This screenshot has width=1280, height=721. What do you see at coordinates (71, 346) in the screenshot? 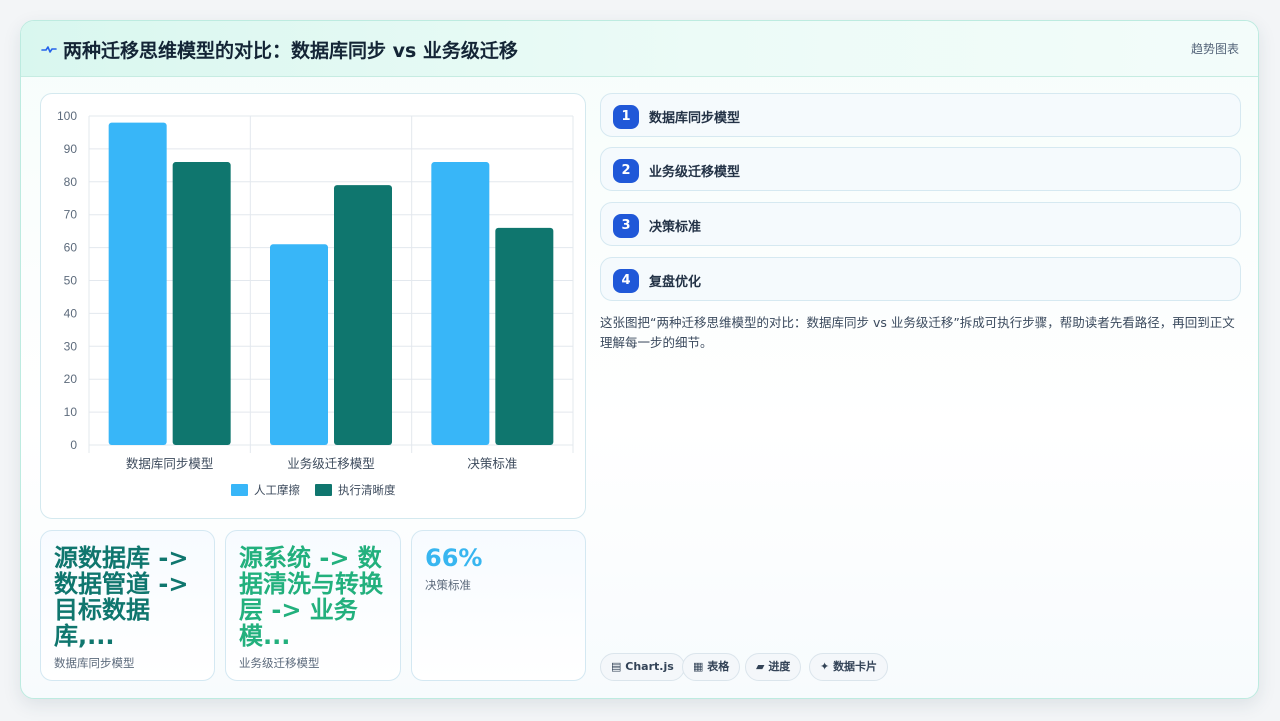
I see `y-tick-label: 30` at bounding box center [71, 346].